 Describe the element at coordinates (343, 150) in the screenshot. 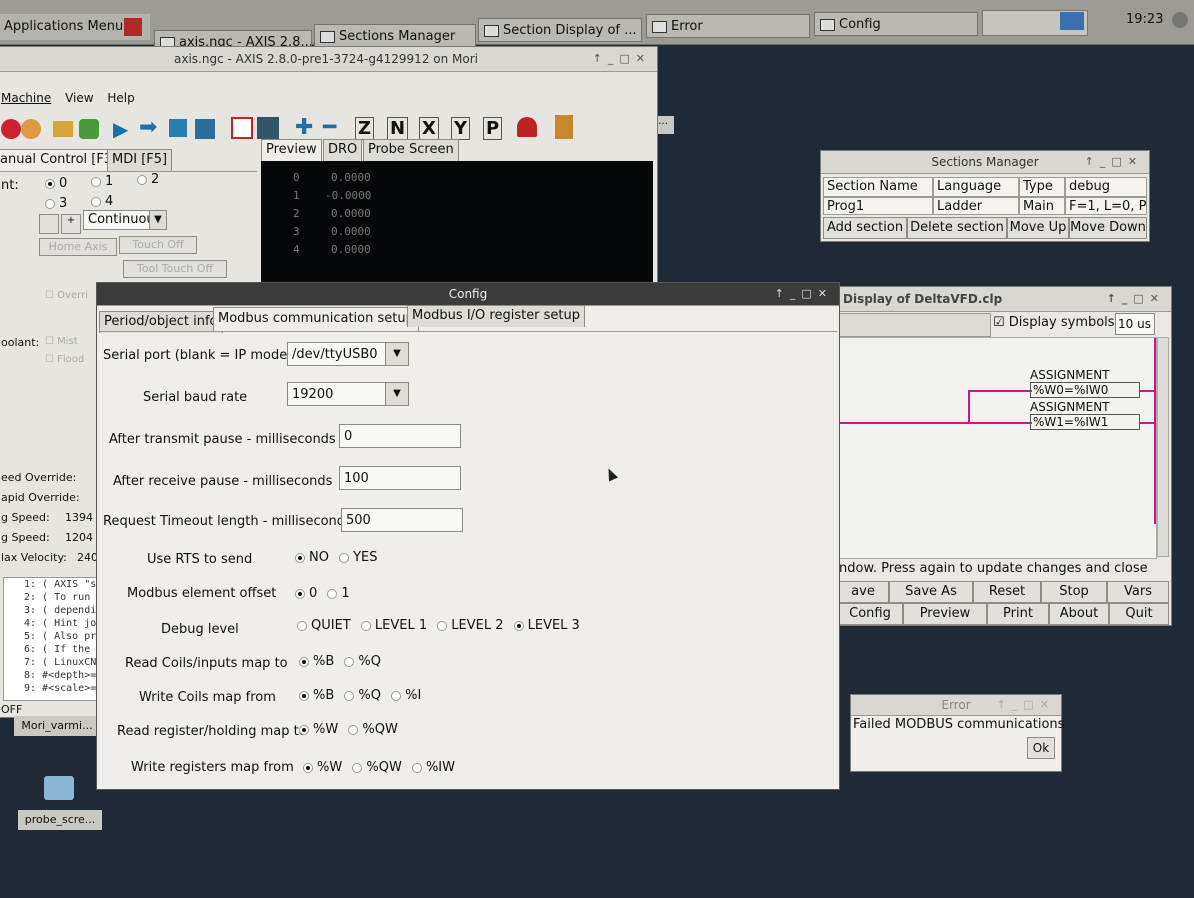

I see `tab-dro: DRO` at that location.